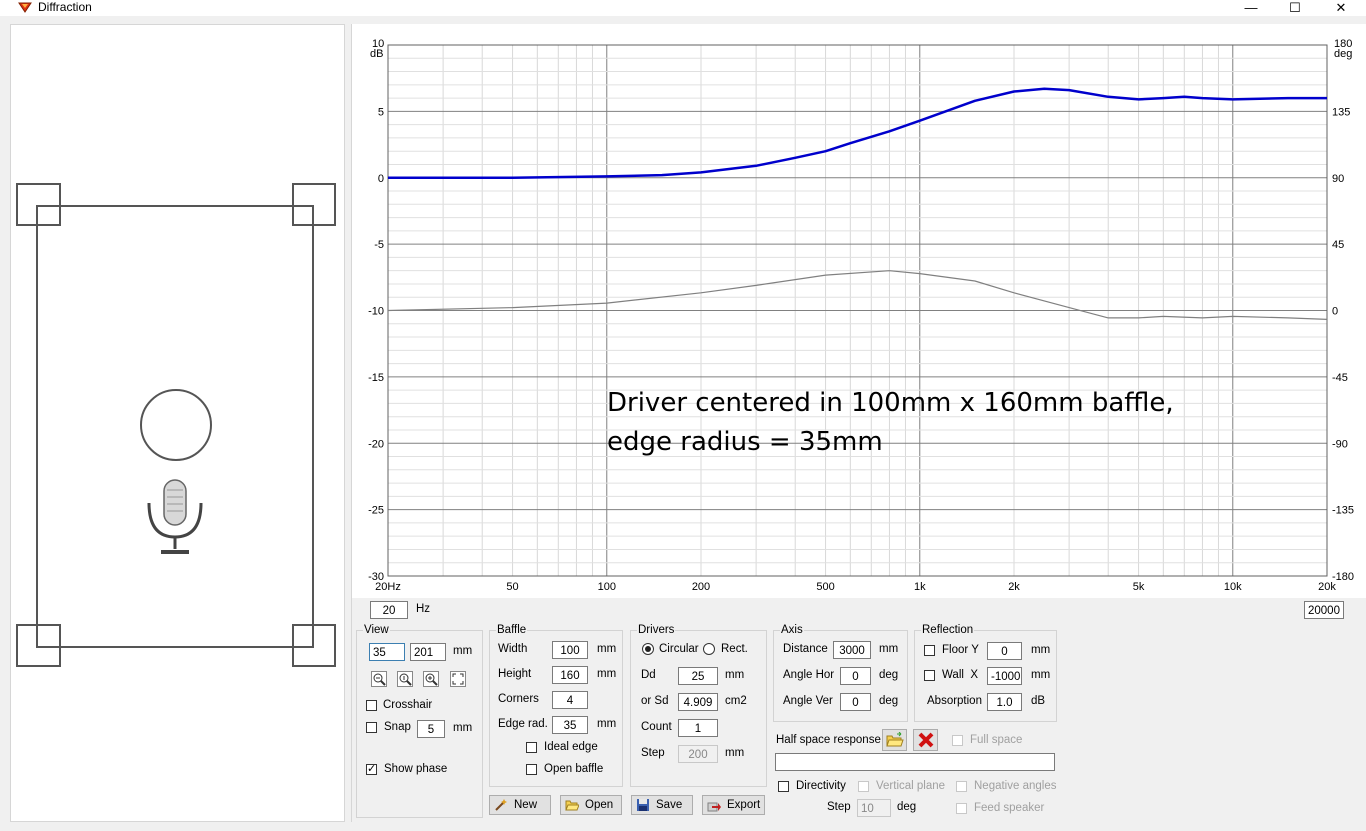 The image size is (1366, 831). Describe the element at coordinates (863, 786) in the screenshot. I see `vertical-plane-checkbox` at that location.